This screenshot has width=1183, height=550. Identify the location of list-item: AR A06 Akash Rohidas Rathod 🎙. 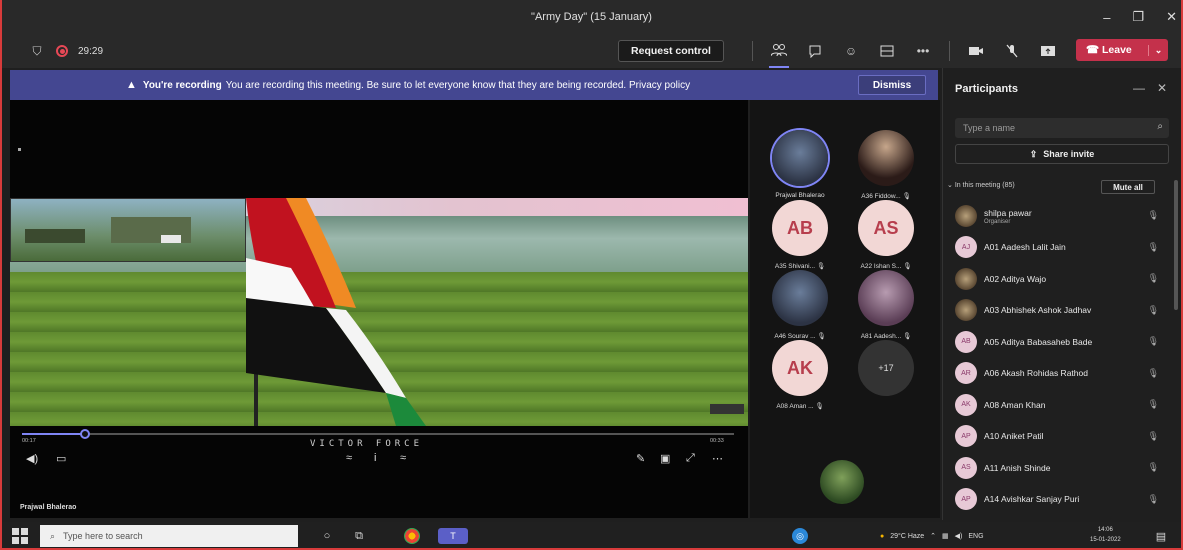
(1064, 374).